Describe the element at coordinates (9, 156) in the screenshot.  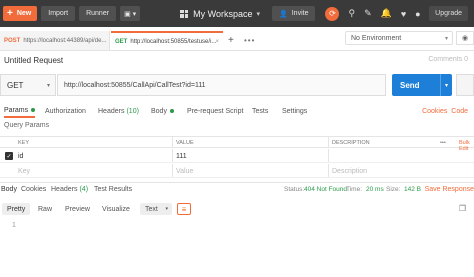
I see `checkbox-checked: ✓` at that location.